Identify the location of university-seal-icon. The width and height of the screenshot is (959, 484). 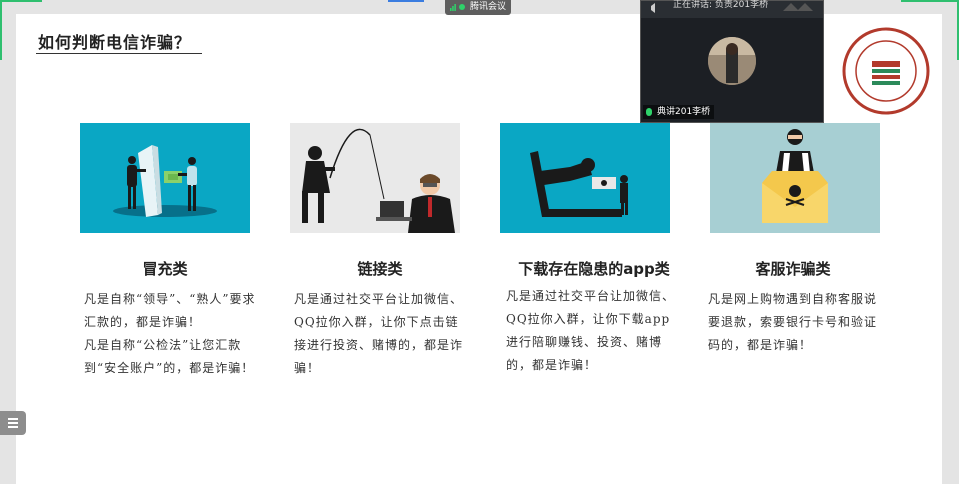
(886, 71).